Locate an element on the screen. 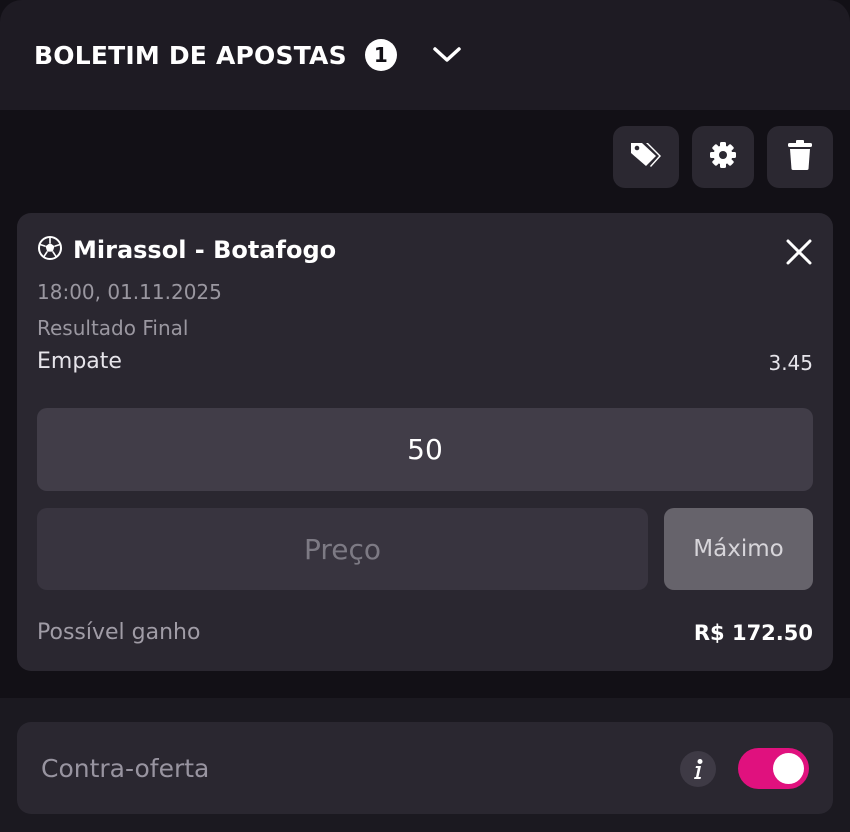 The width and height of the screenshot is (850, 832). close-icon is located at coordinates (799, 252).